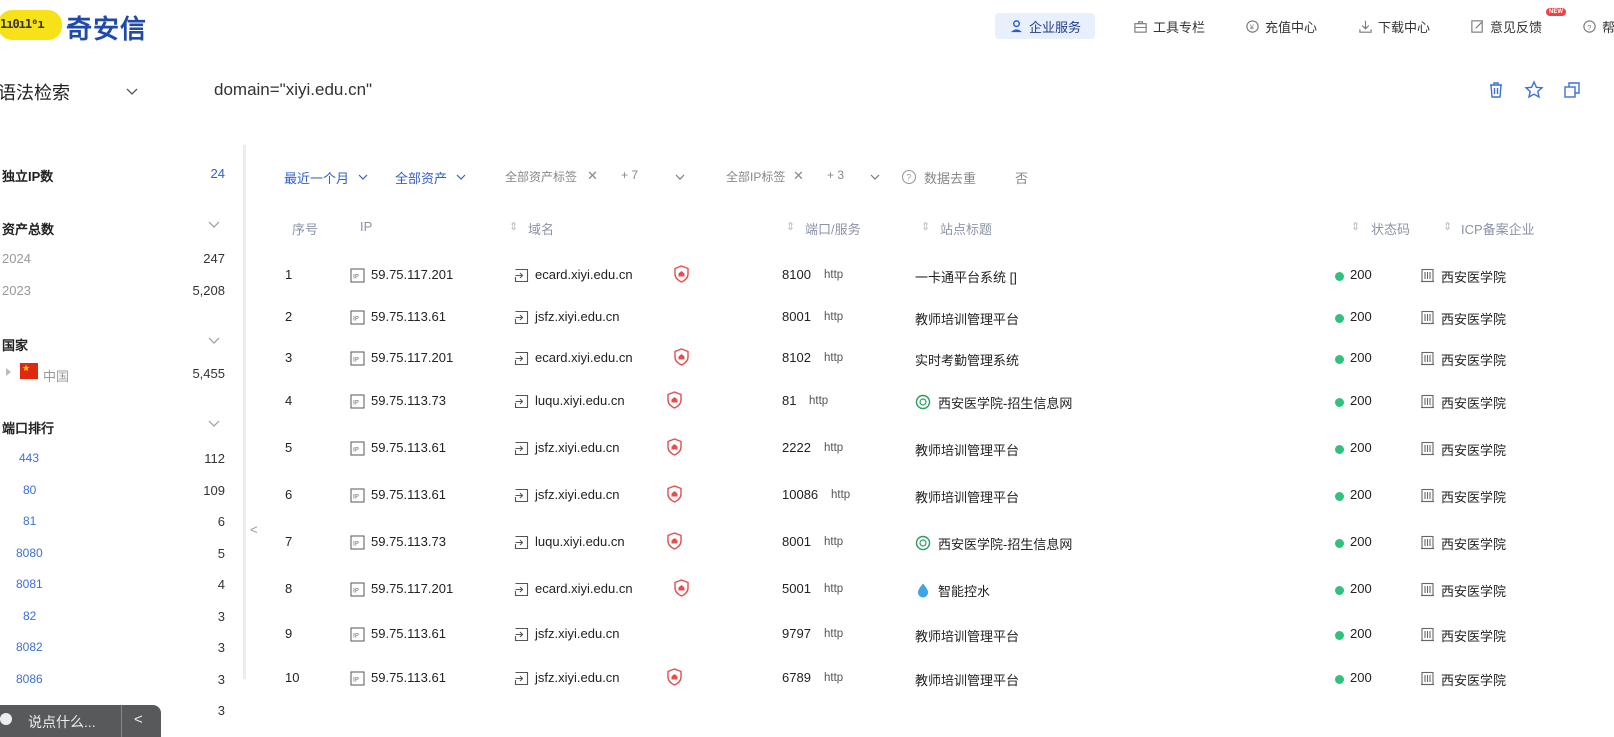 This screenshot has height=737, width=1614. What do you see at coordinates (1045, 26) in the screenshot?
I see `nav-enterprise-services: 企业服务` at bounding box center [1045, 26].